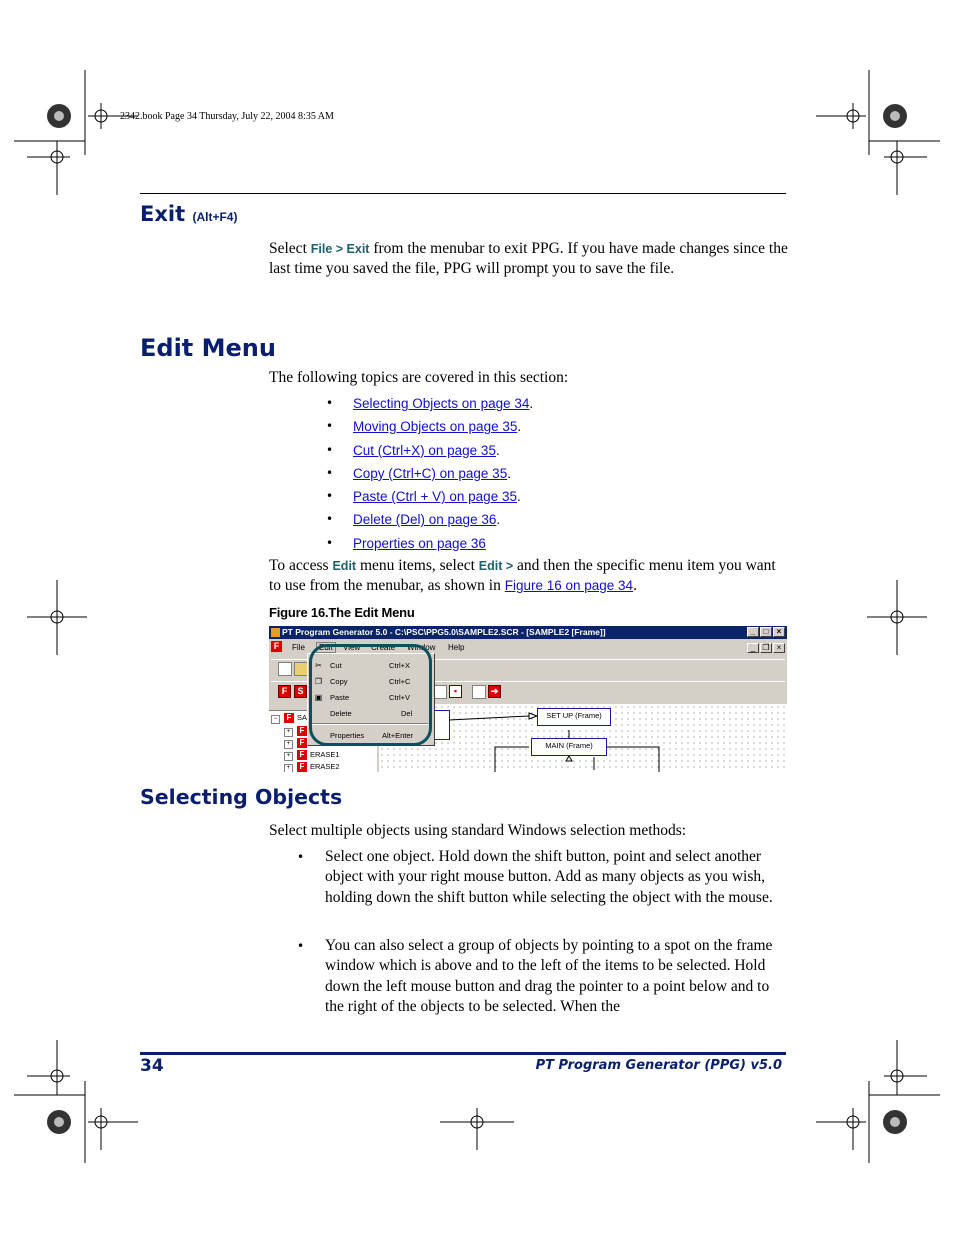 The height and width of the screenshot is (1235, 954). Describe the element at coordinates (285, 669) in the screenshot. I see `new-file-icon` at that location.